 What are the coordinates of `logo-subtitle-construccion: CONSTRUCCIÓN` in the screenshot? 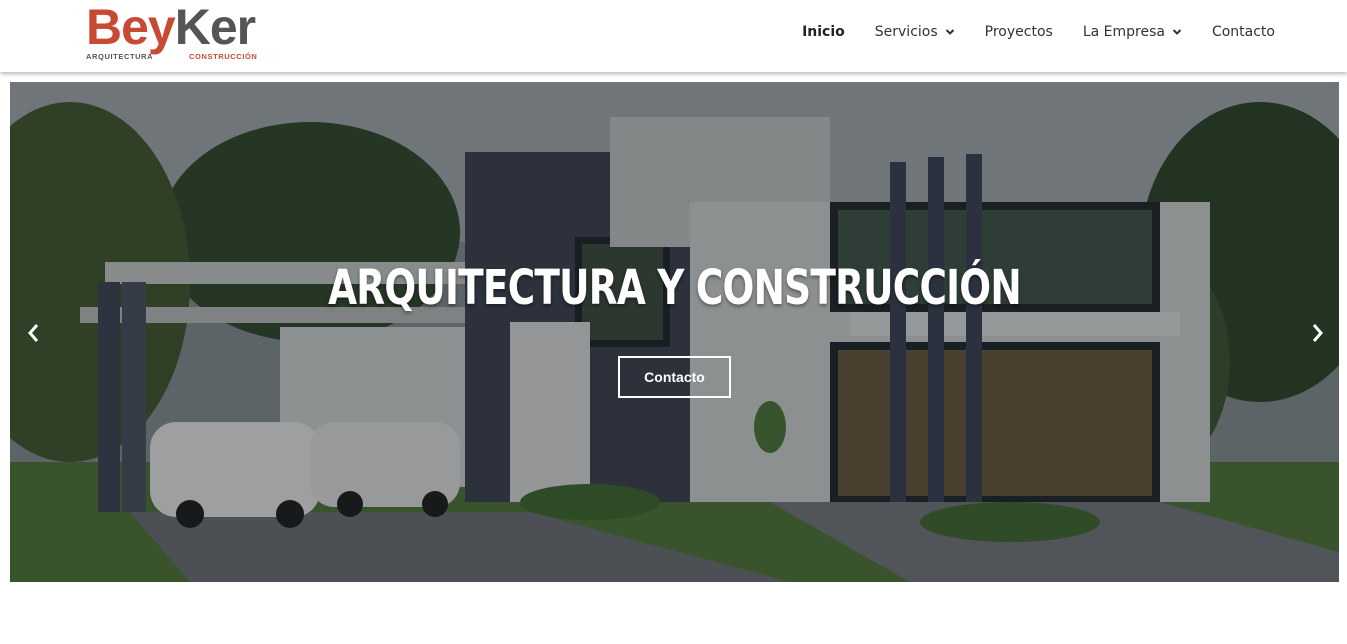 It's located at (223, 56).